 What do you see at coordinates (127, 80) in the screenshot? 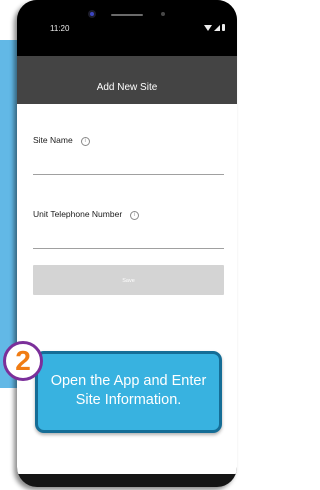
I see `app-header: Add New Site` at bounding box center [127, 80].